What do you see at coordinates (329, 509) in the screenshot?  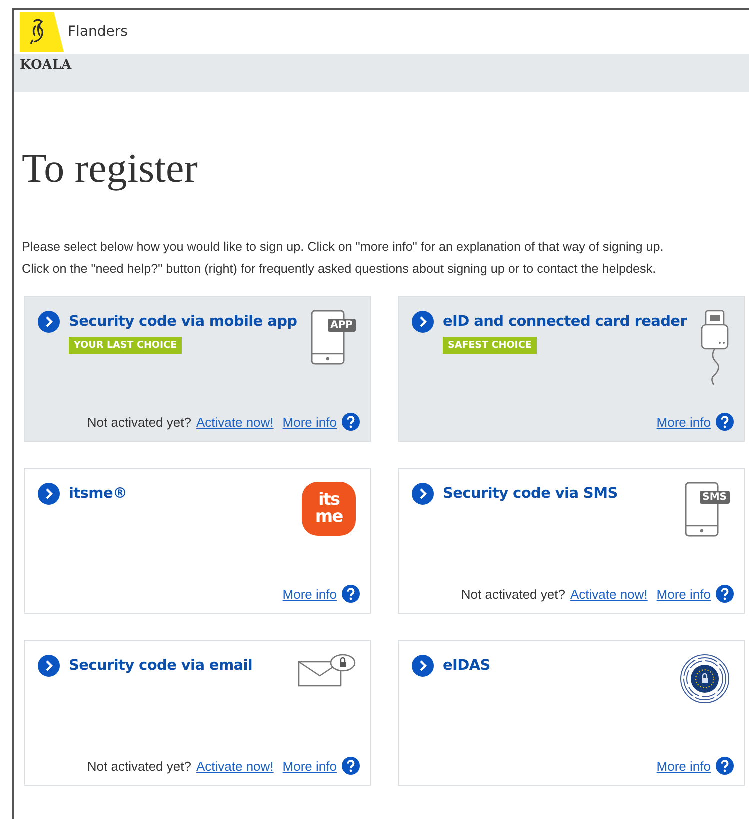 I see `itsme-logo-icon: its me` at bounding box center [329, 509].